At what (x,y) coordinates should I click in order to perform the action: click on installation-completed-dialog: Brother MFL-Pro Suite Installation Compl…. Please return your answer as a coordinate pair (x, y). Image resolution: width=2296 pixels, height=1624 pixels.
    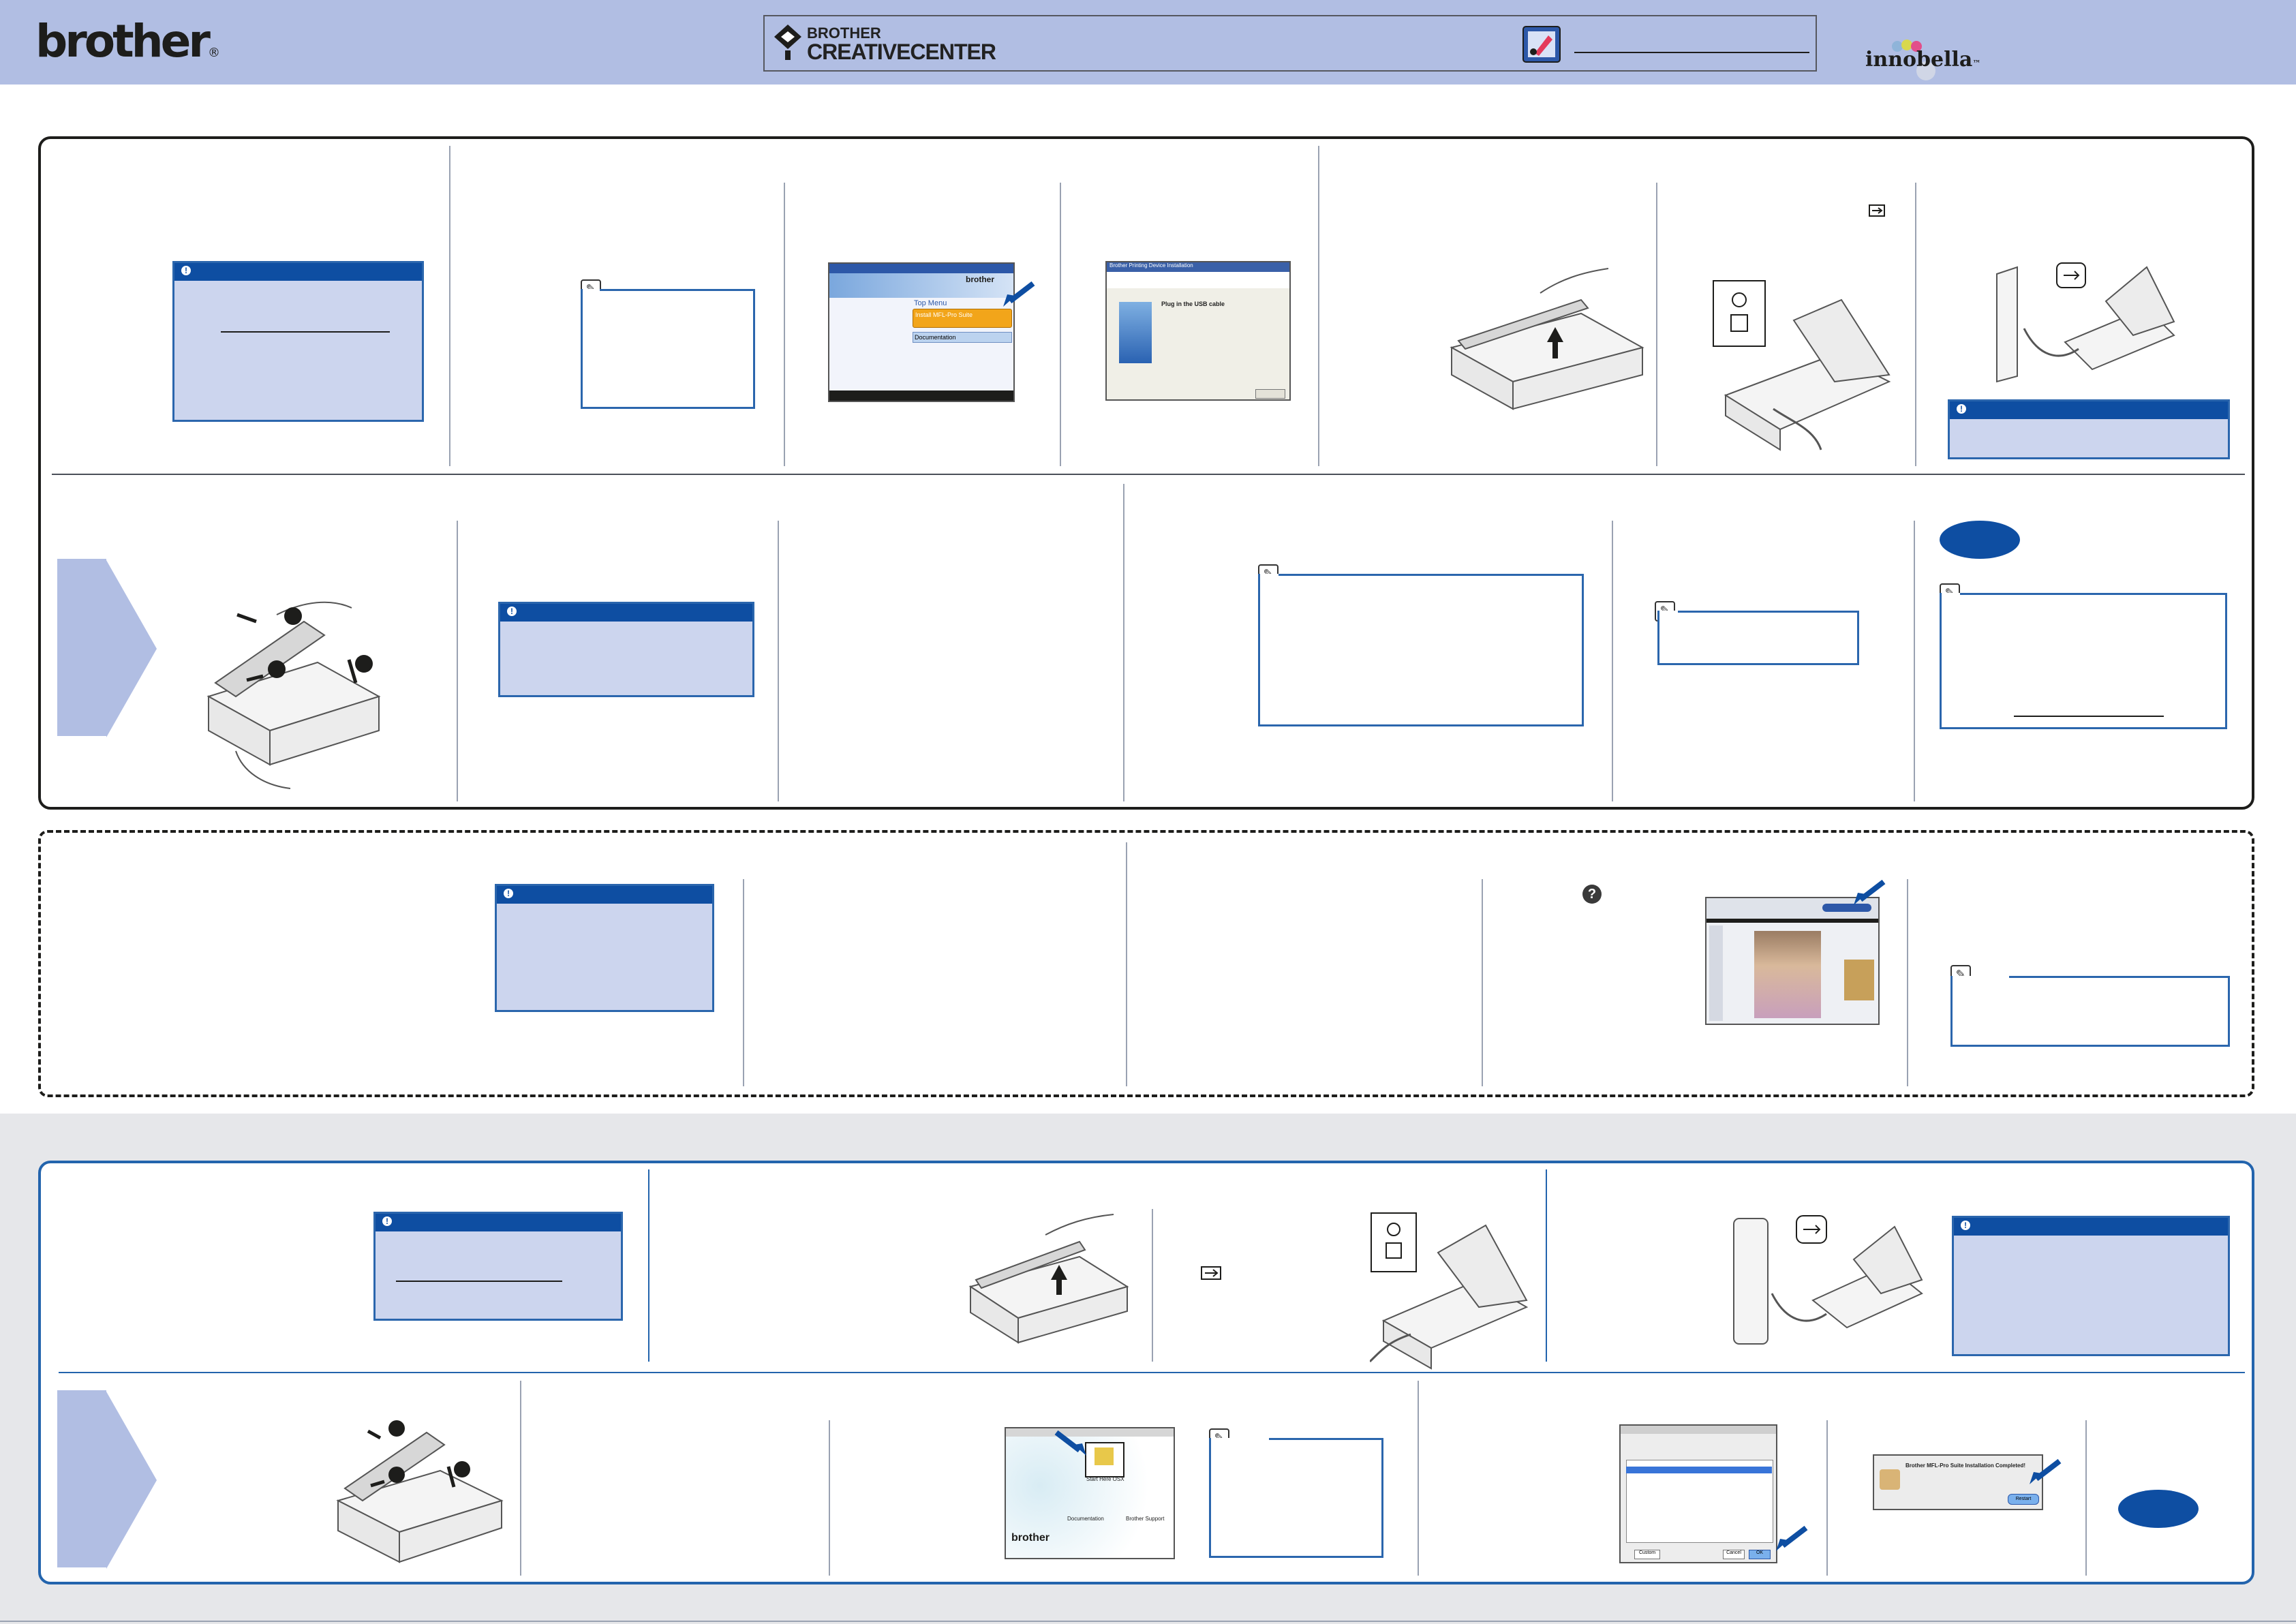
    Looking at the image, I should click on (1958, 1482).